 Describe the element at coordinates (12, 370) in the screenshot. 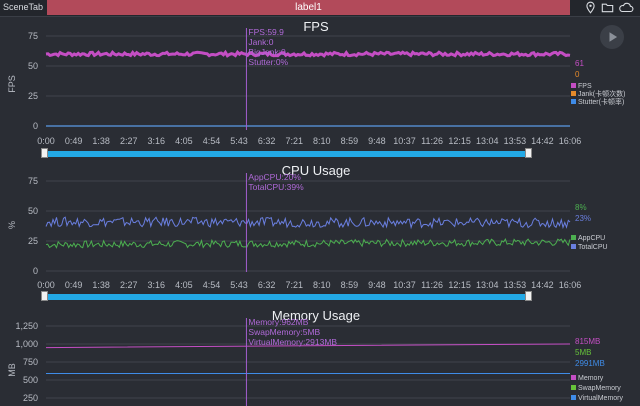

I see `memory-y-axis-label: MB` at that location.